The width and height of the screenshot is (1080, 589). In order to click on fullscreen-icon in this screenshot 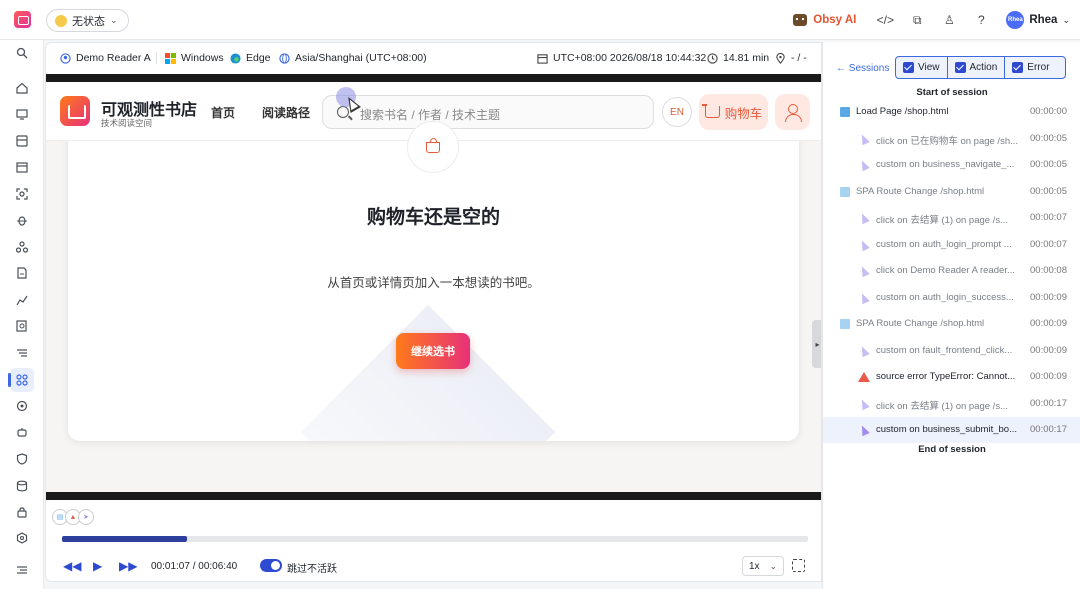, I will do `click(798, 565)`.